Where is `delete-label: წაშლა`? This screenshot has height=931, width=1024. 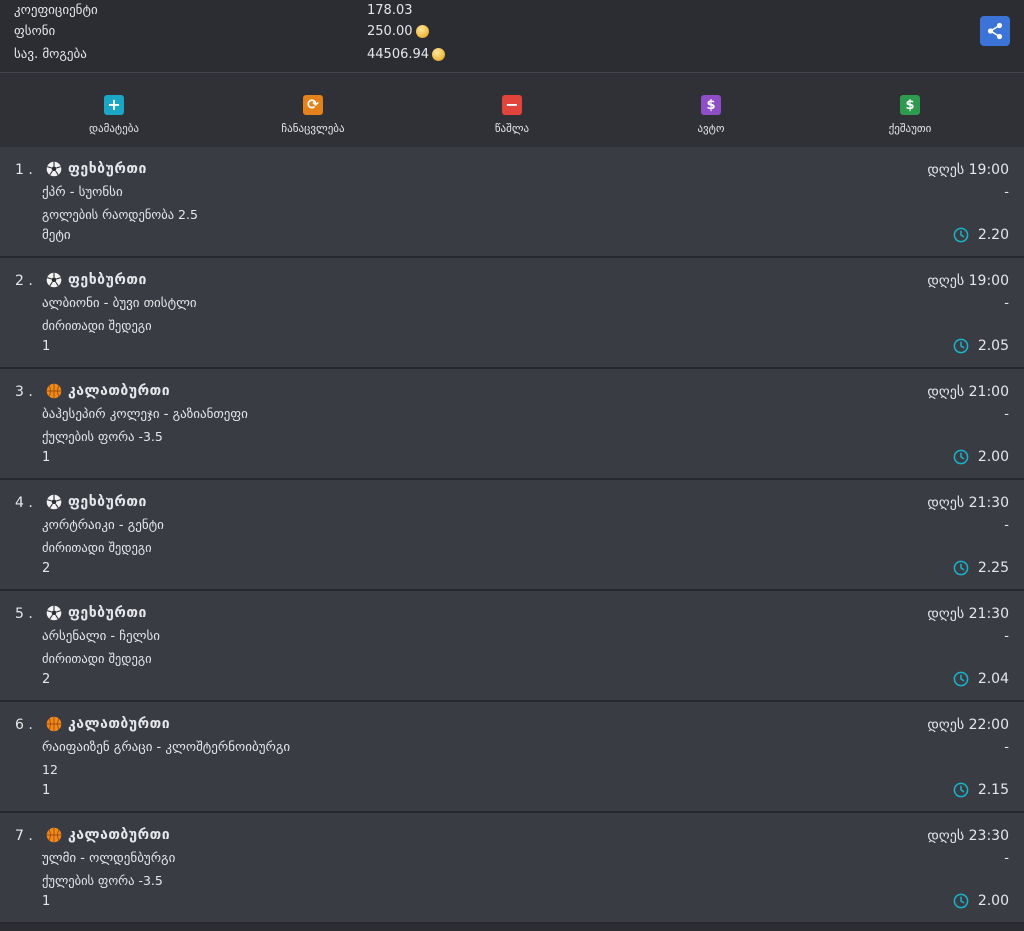 delete-label: წაშლა is located at coordinates (512, 128).